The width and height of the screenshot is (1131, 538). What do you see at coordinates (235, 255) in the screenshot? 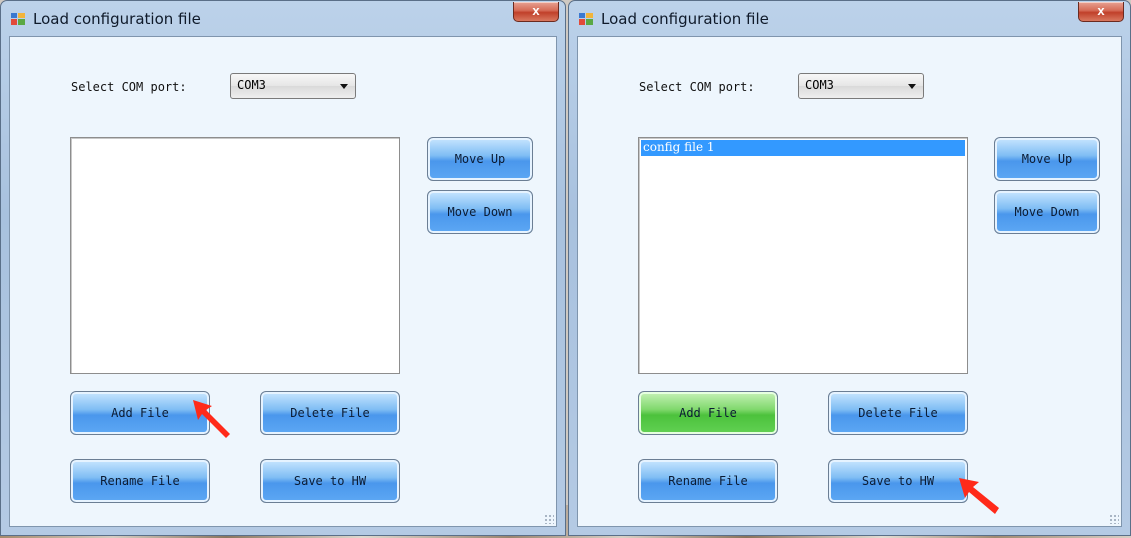
I see `config-file-list` at bounding box center [235, 255].